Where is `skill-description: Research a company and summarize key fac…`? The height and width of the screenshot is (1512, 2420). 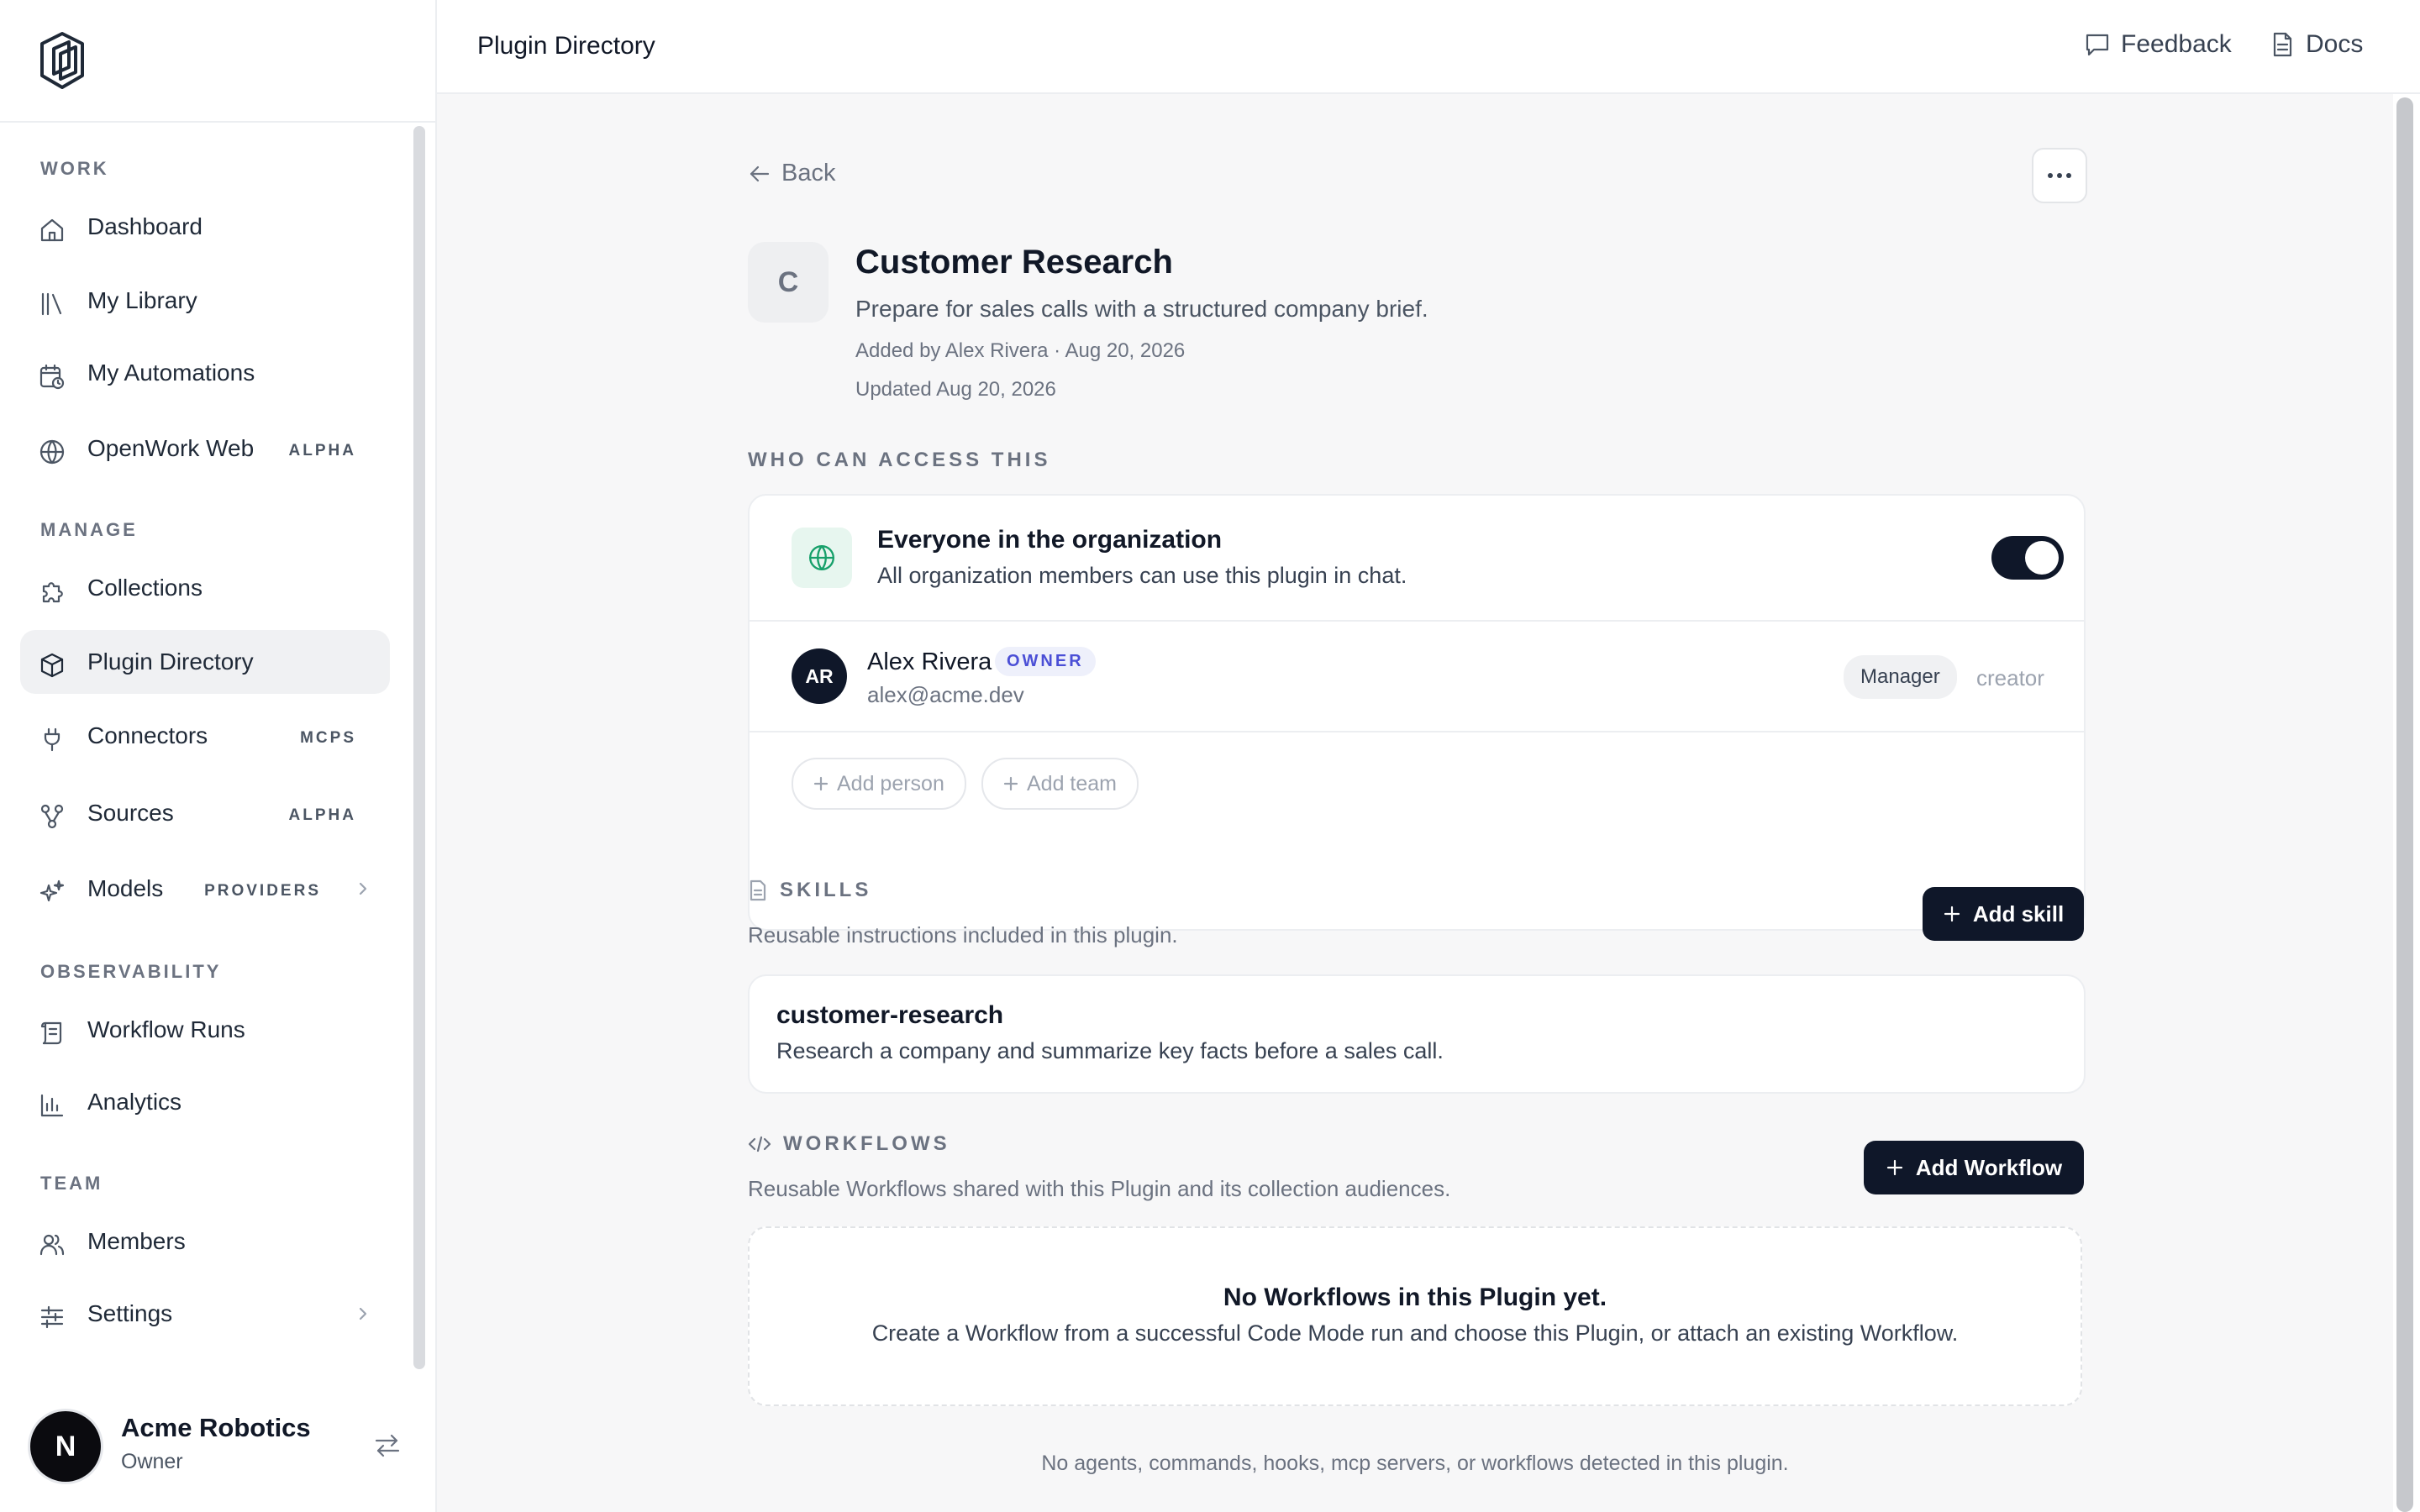
skill-description: Research a company and summarize key fac… is located at coordinates (1110, 1050).